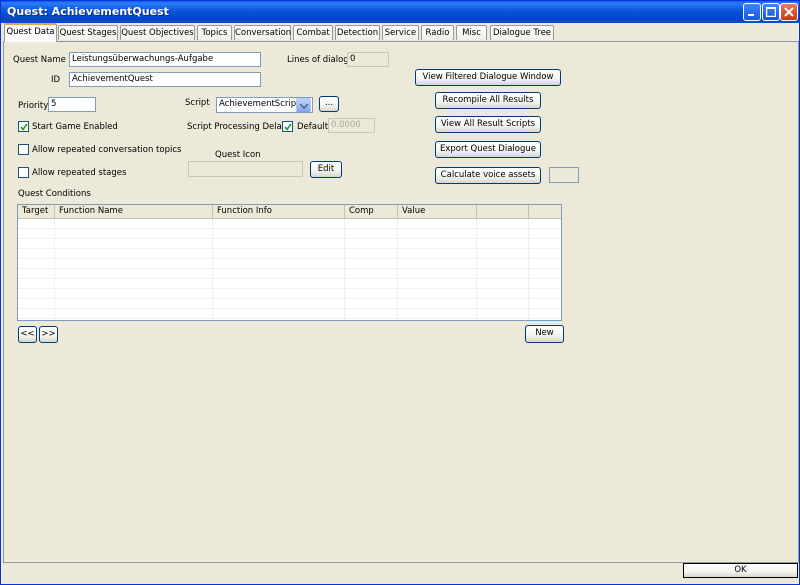 Image resolution: width=800 pixels, height=585 pixels. What do you see at coordinates (88, 11) in the screenshot?
I see `window-title: Quest: AchievementQuest` at bounding box center [88, 11].